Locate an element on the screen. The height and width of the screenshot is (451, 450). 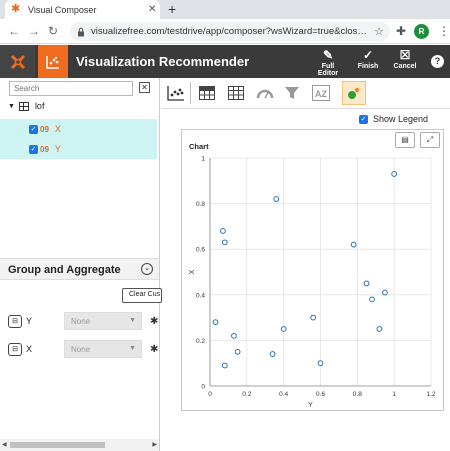
crosstab-icon is located at coordinates (236, 93).